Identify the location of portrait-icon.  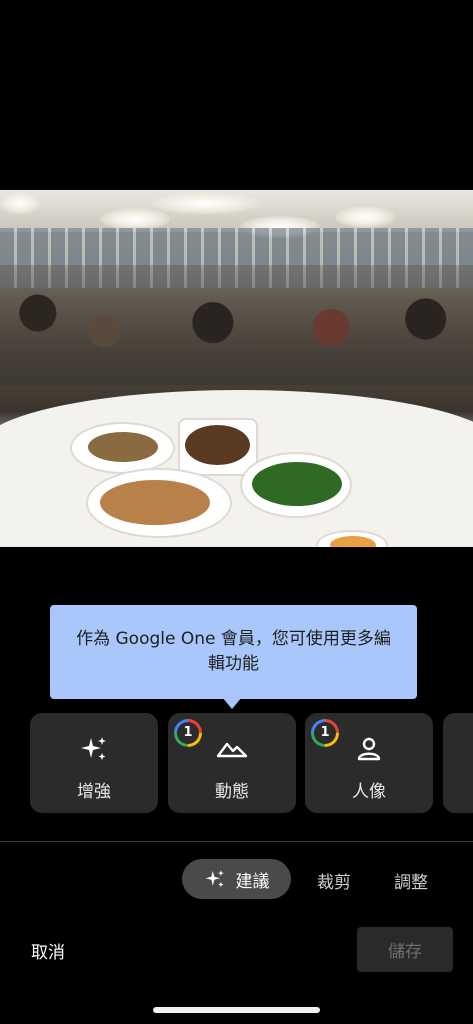
(369, 749).